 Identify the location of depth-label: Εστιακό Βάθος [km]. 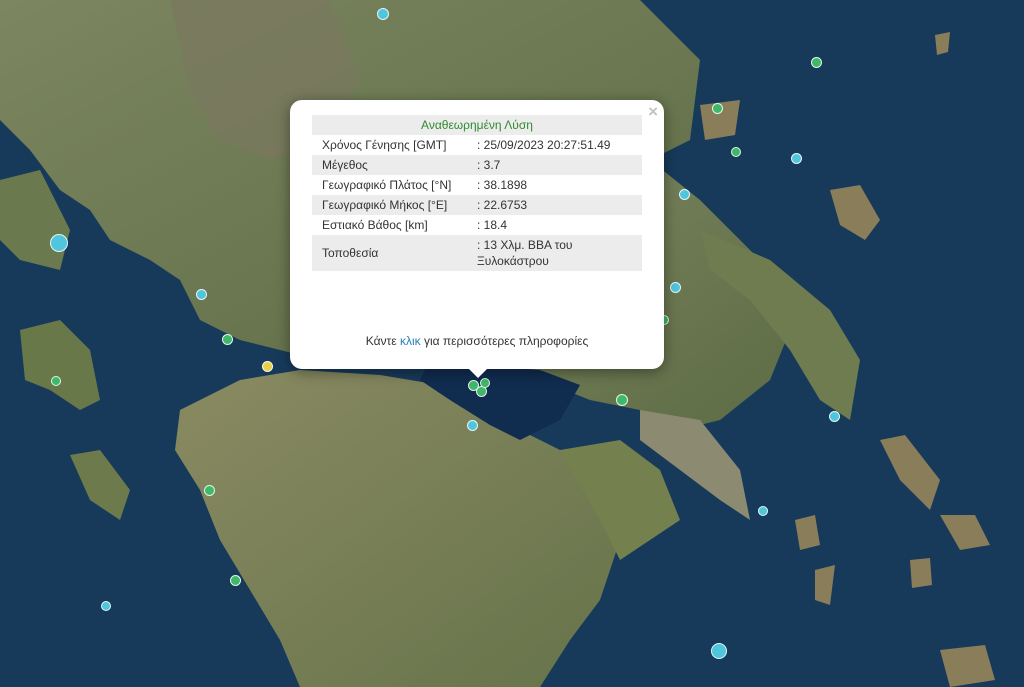
(375, 225).